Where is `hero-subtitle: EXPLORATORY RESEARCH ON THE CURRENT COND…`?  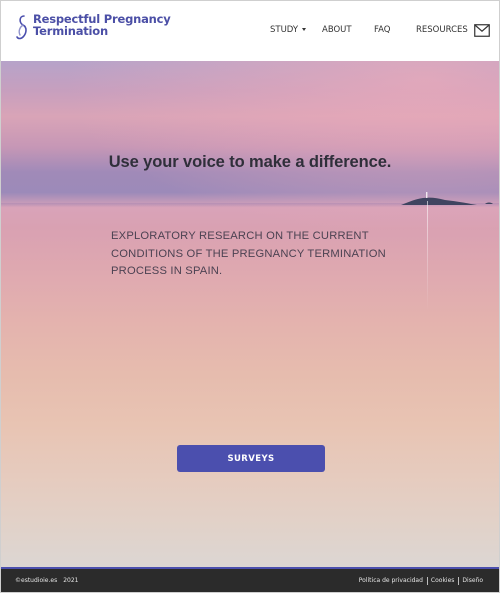 hero-subtitle: EXPLORATORY RESEARCH ON THE CURRENT COND… is located at coordinates (248, 253).